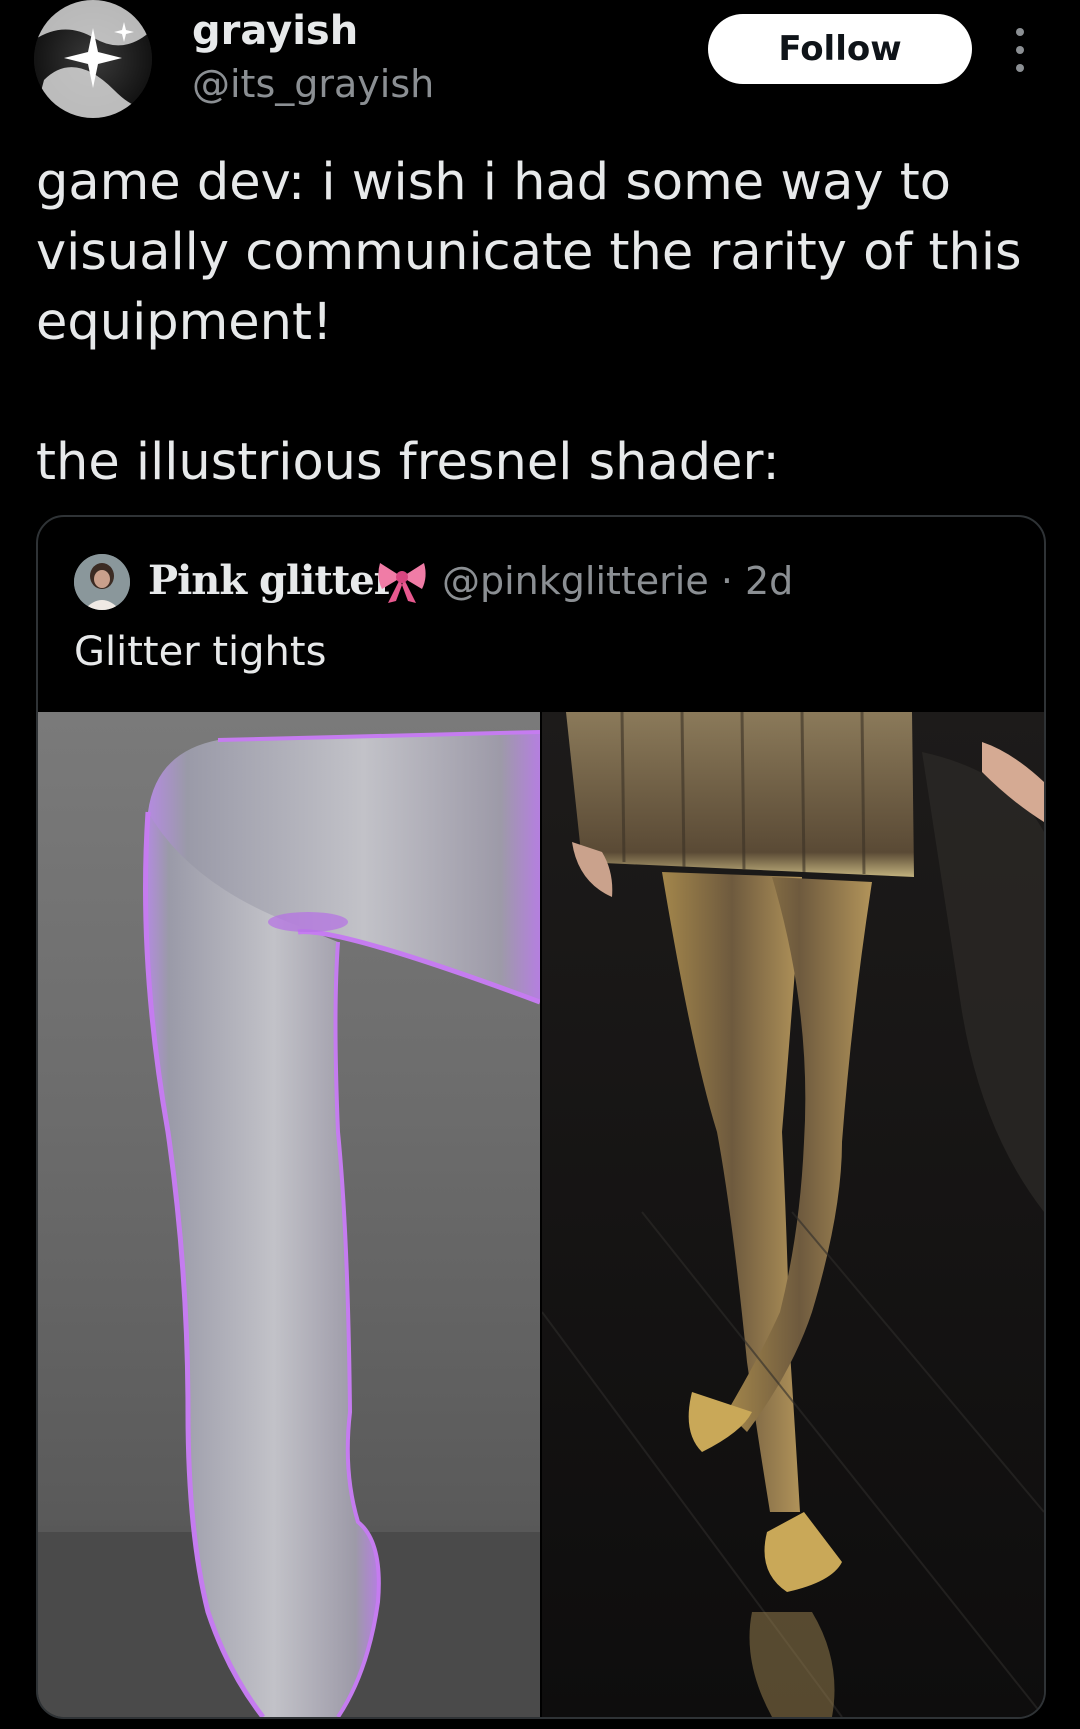 The image size is (1080, 1729). What do you see at coordinates (275, 31) in the screenshot?
I see `author-display-name: grayish` at bounding box center [275, 31].